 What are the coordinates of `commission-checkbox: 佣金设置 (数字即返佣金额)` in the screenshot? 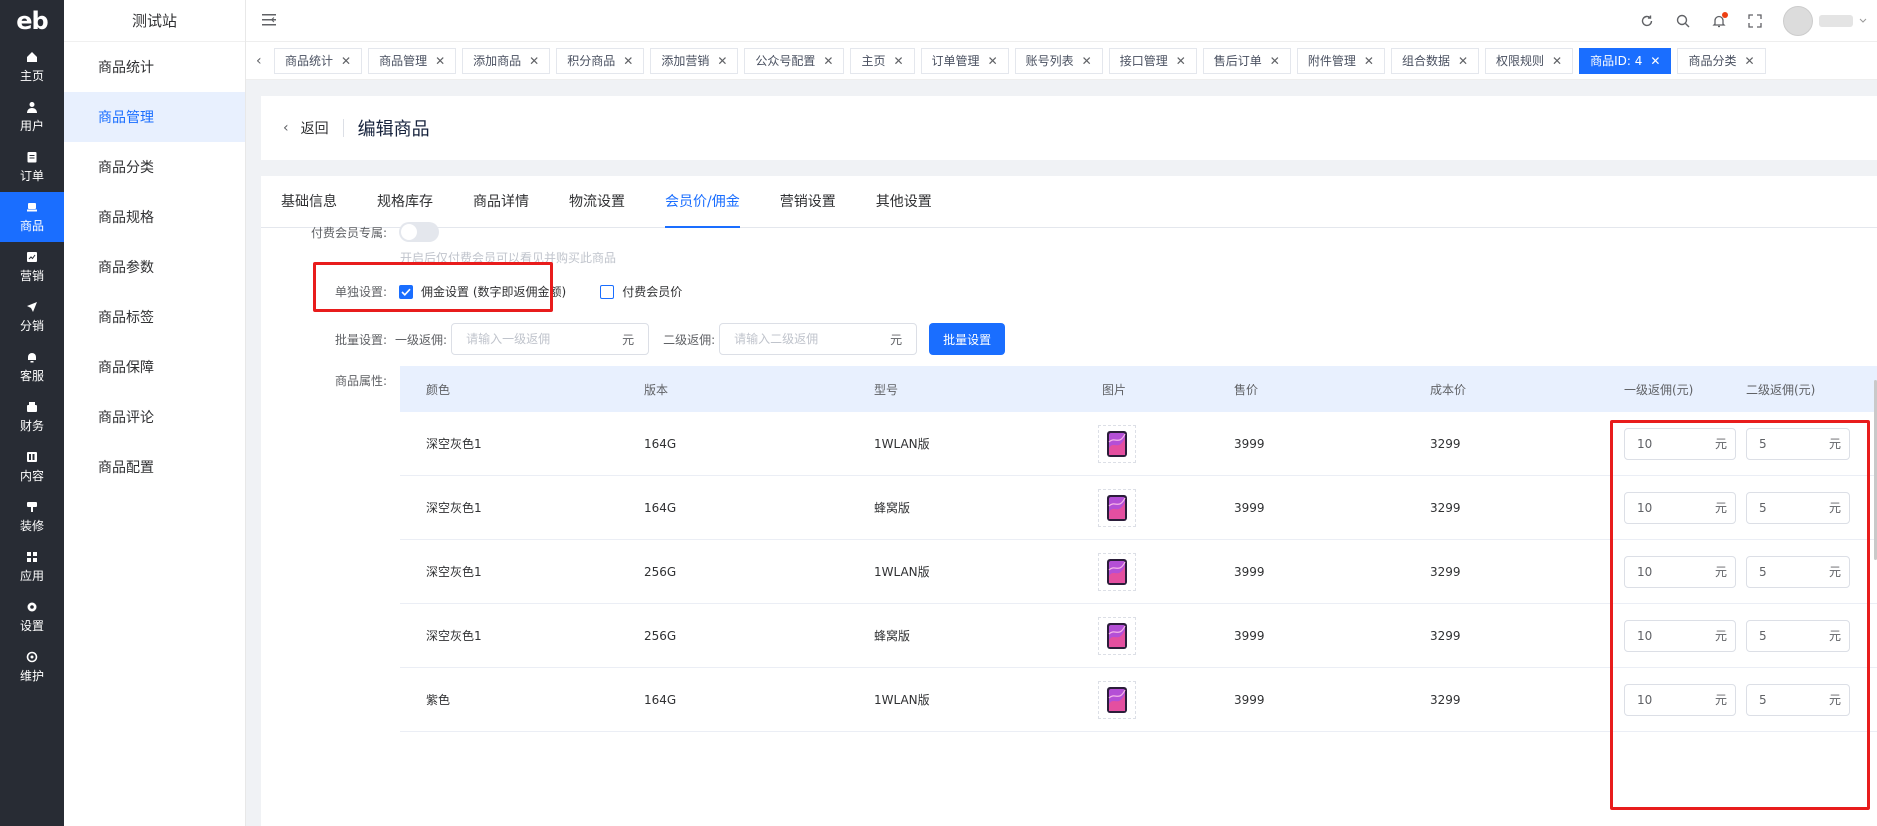 It's located at (482, 291).